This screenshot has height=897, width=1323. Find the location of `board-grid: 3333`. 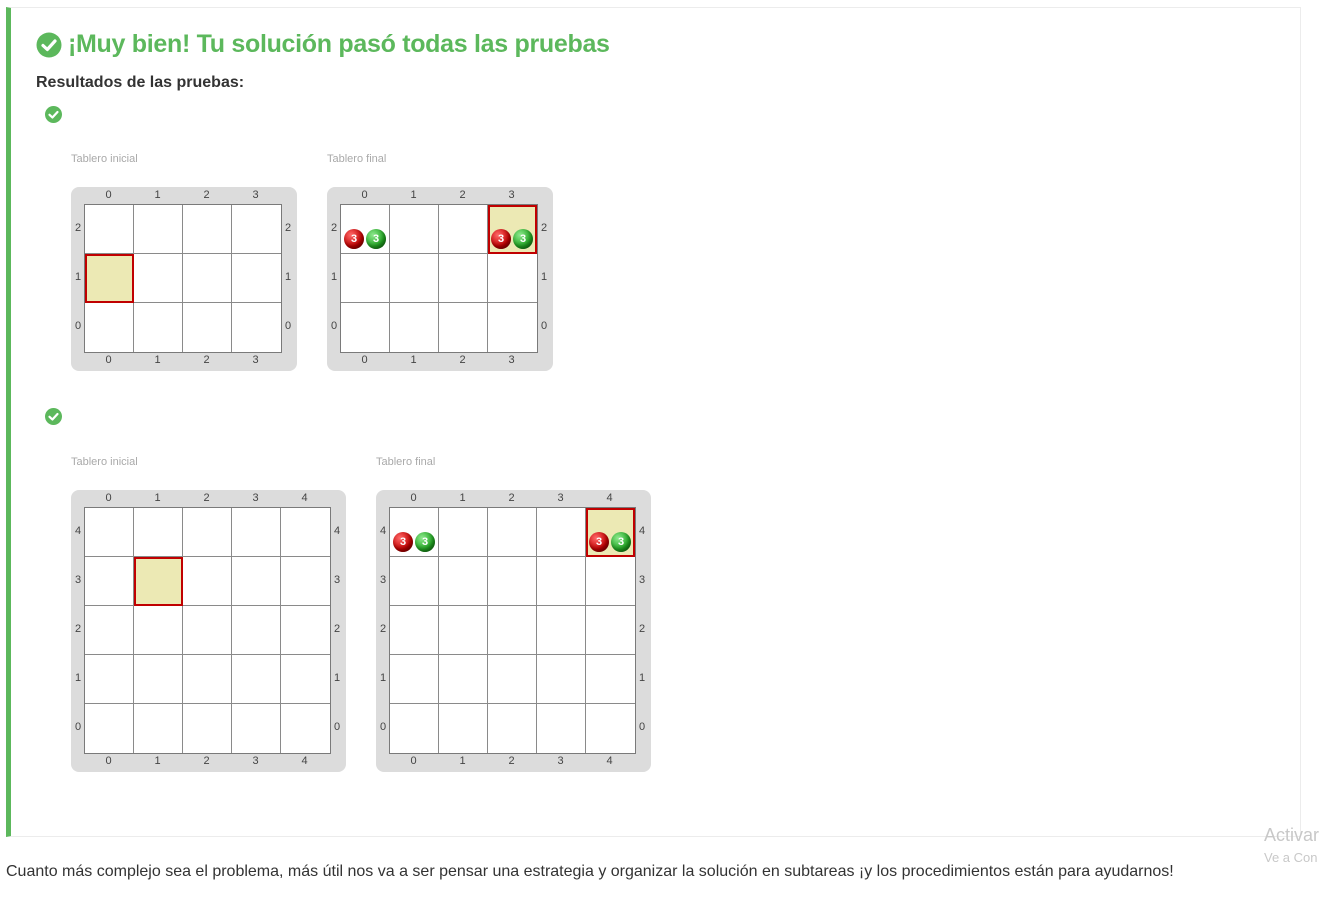

board-grid: 3333 is located at coordinates (439, 278).